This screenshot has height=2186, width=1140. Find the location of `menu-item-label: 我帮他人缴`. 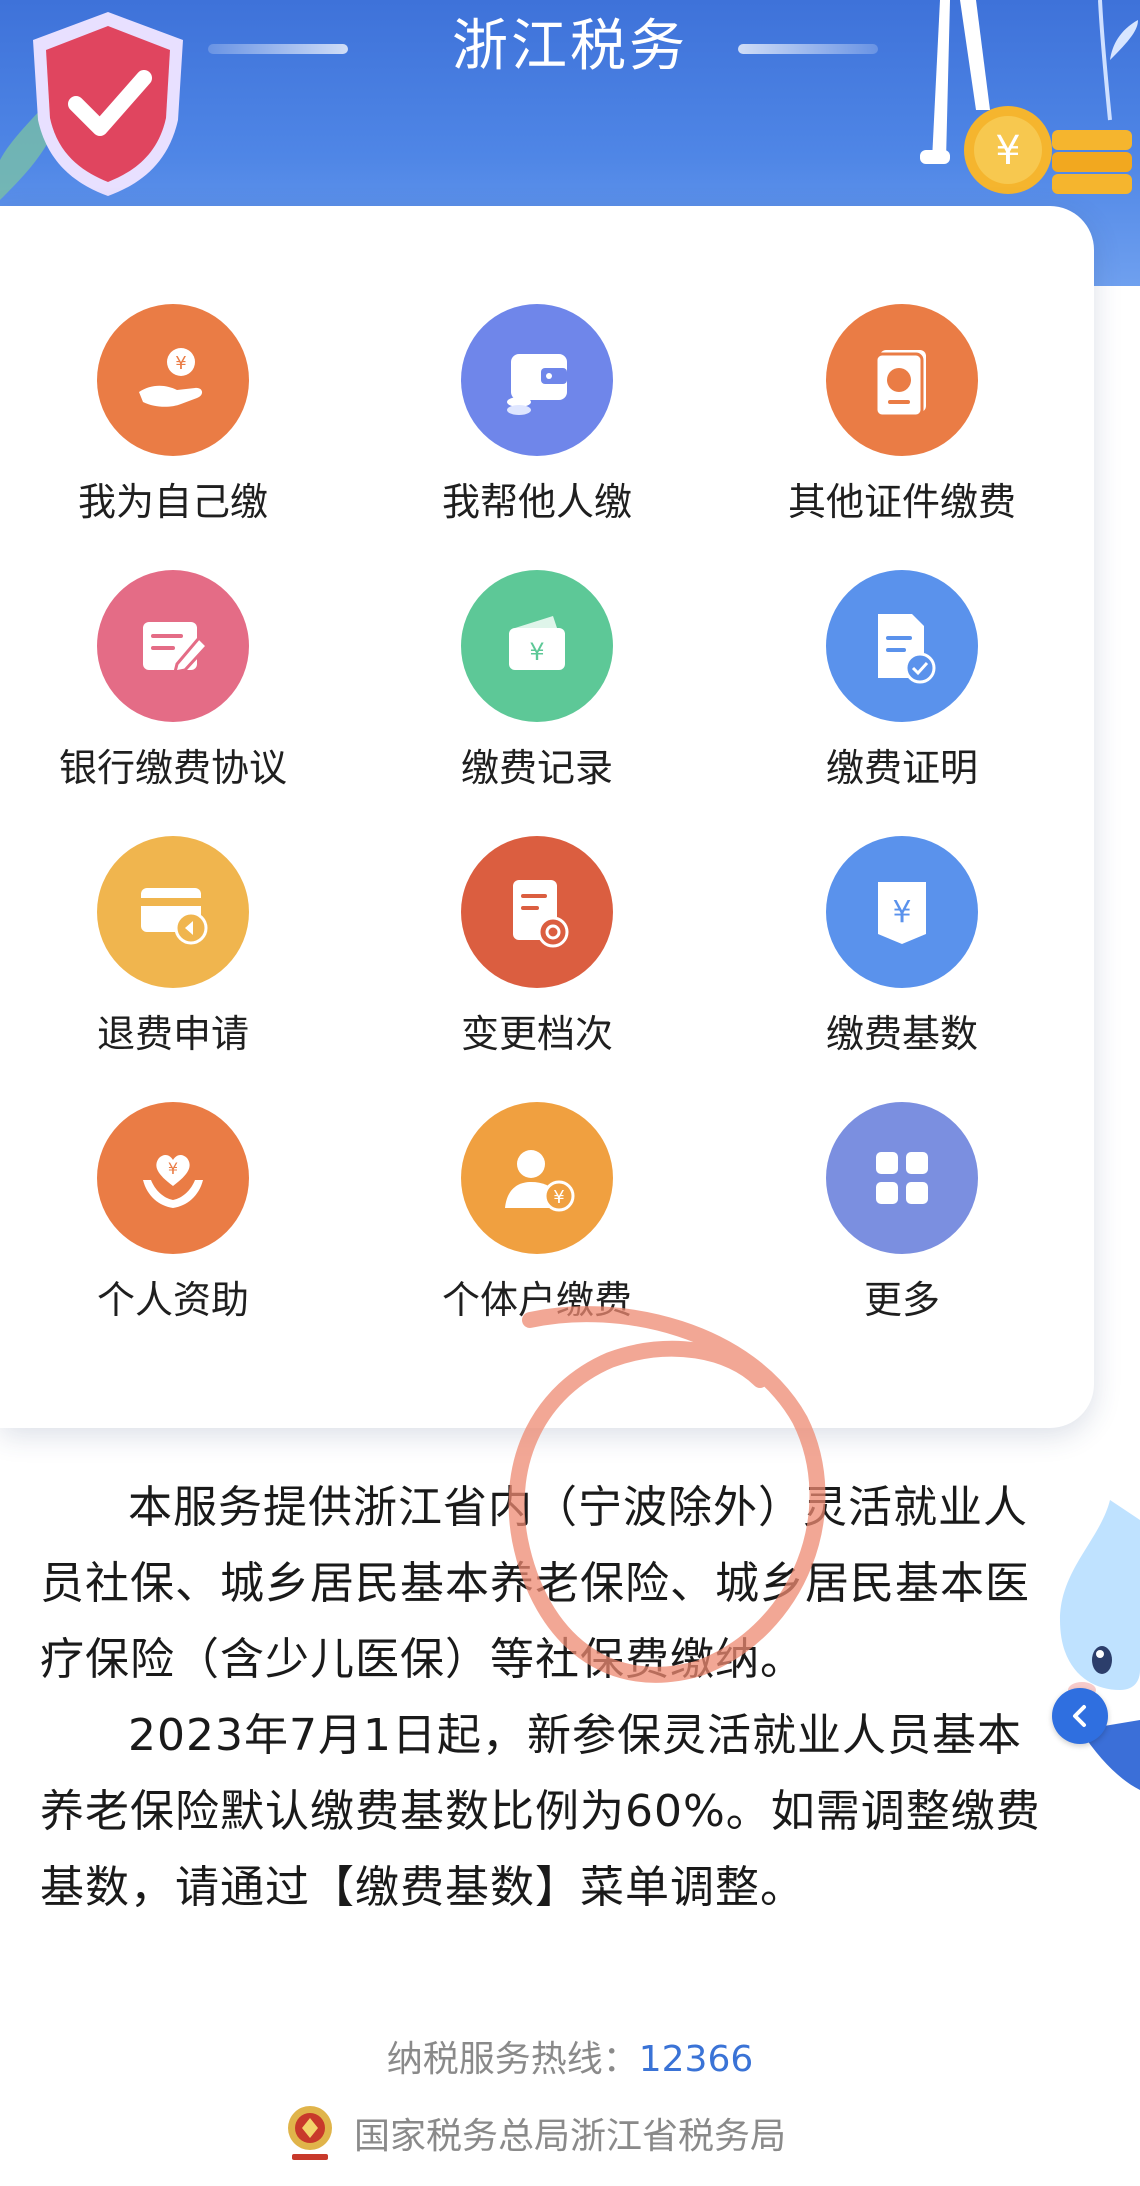

menu-item-label: 我帮他人缴 is located at coordinates (536, 502).